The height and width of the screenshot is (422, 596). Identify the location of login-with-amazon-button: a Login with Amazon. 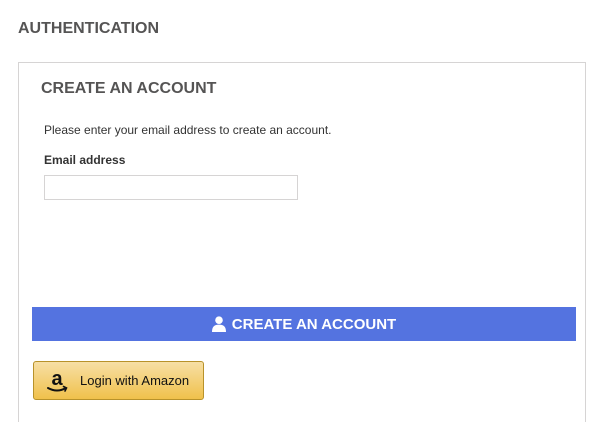
(118, 380).